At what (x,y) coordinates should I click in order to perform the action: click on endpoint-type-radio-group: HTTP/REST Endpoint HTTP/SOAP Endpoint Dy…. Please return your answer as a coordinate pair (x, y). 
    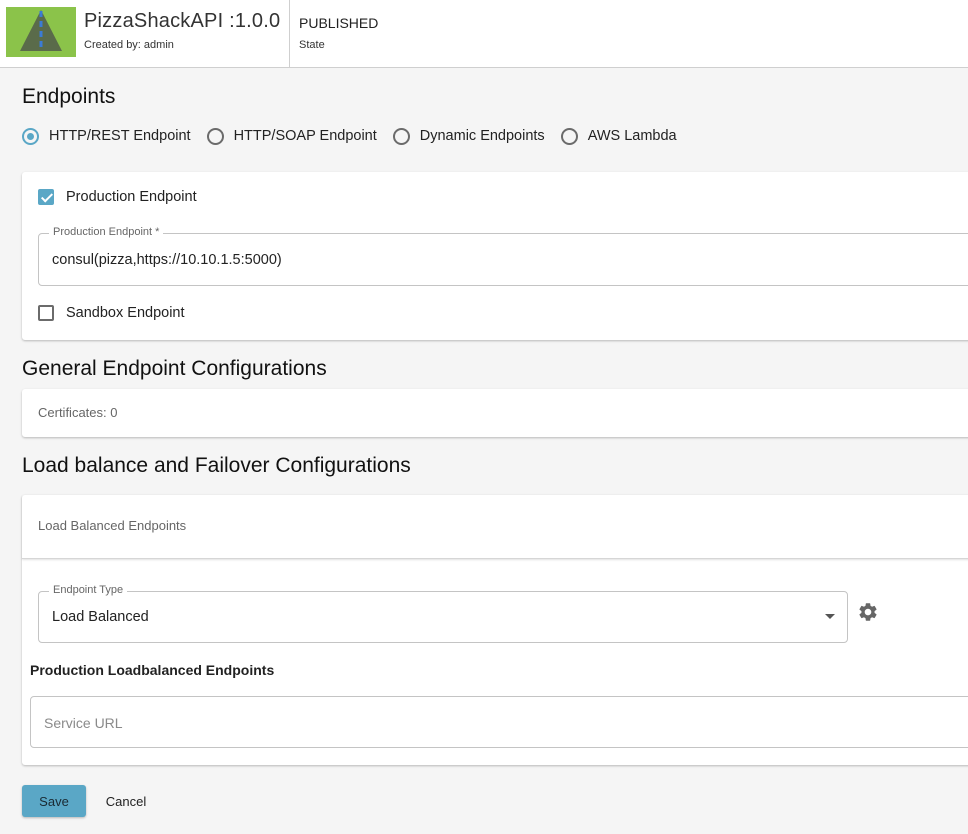
    Looking at the image, I should click on (357, 136).